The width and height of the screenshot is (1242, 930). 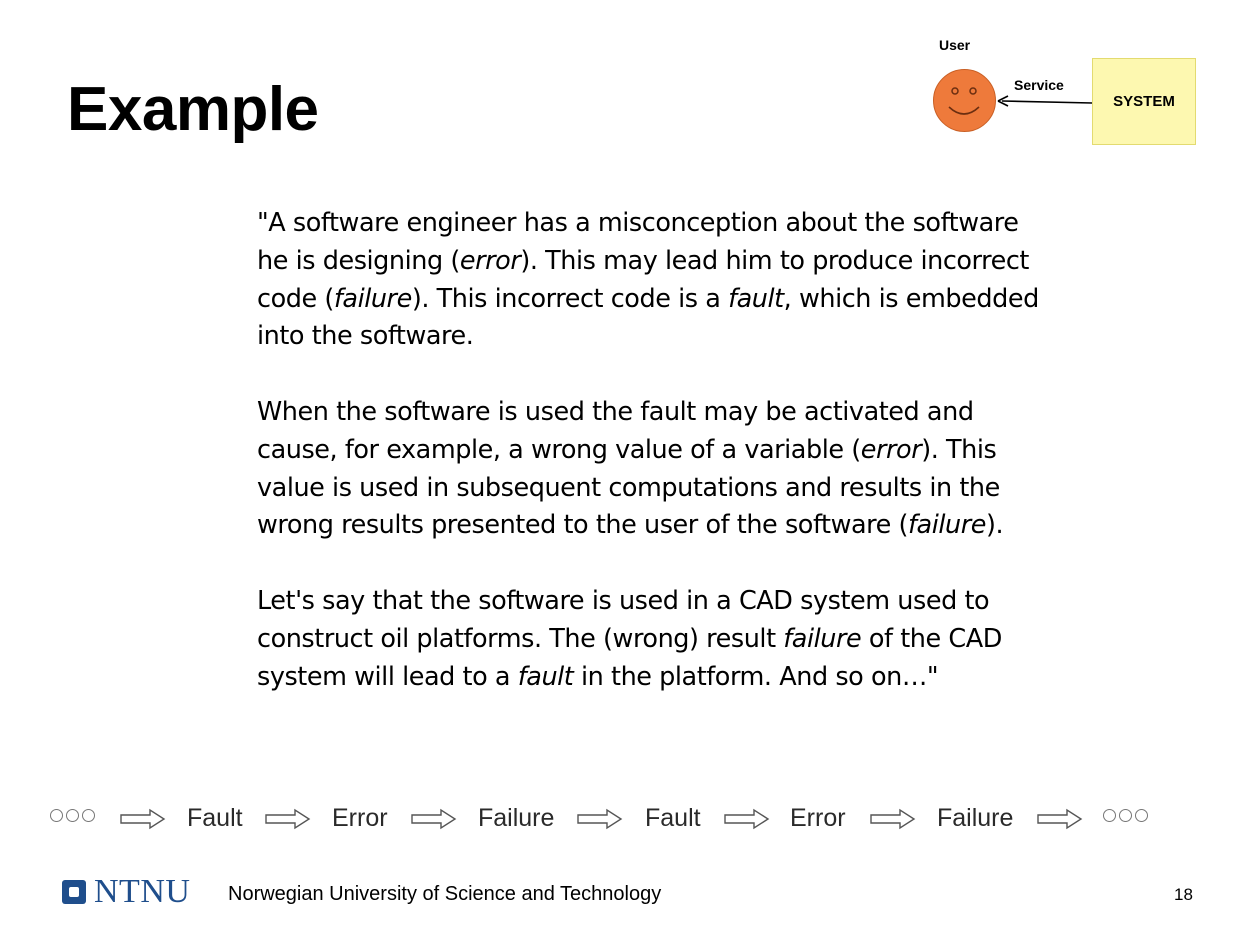 I want to click on text-run: ). This, so click(x=959, y=449).